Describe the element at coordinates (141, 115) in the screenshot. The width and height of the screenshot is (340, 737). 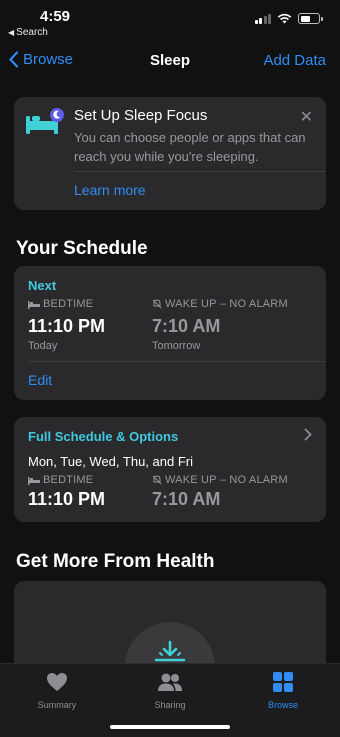
I see `focus-title: Set Up Sleep Focus` at that location.